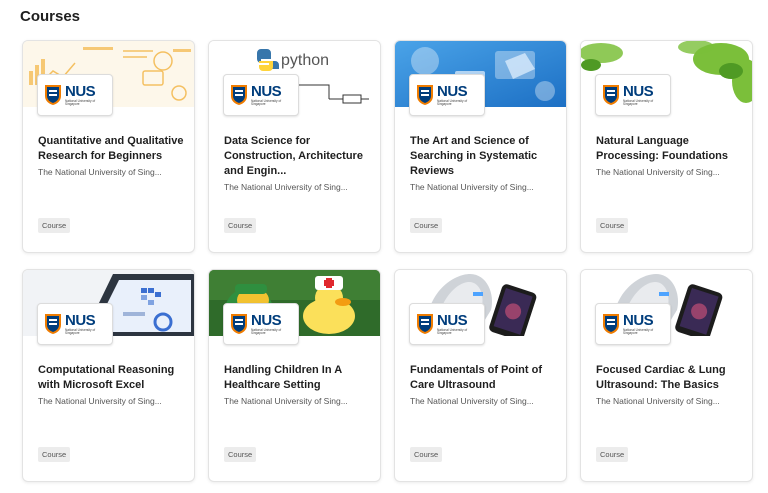 The width and height of the screenshot is (768, 493). What do you see at coordinates (50, 16) in the screenshot?
I see `section-title: Courses` at bounding box center [50, 16].